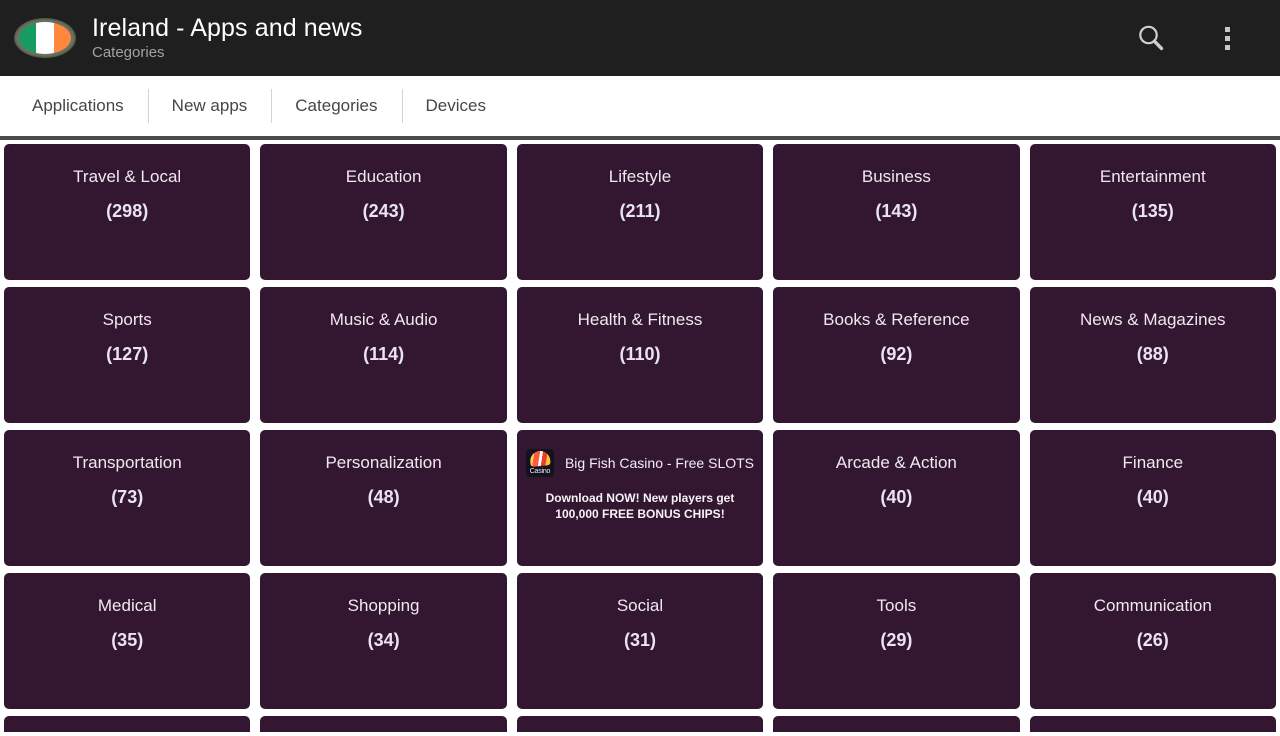  I want to click on tab-label: Categories, so click(336, 105).